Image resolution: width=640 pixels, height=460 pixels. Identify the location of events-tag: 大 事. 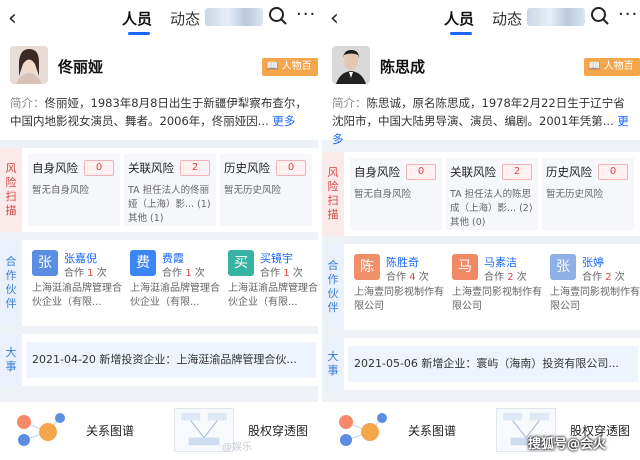
(333, 364).